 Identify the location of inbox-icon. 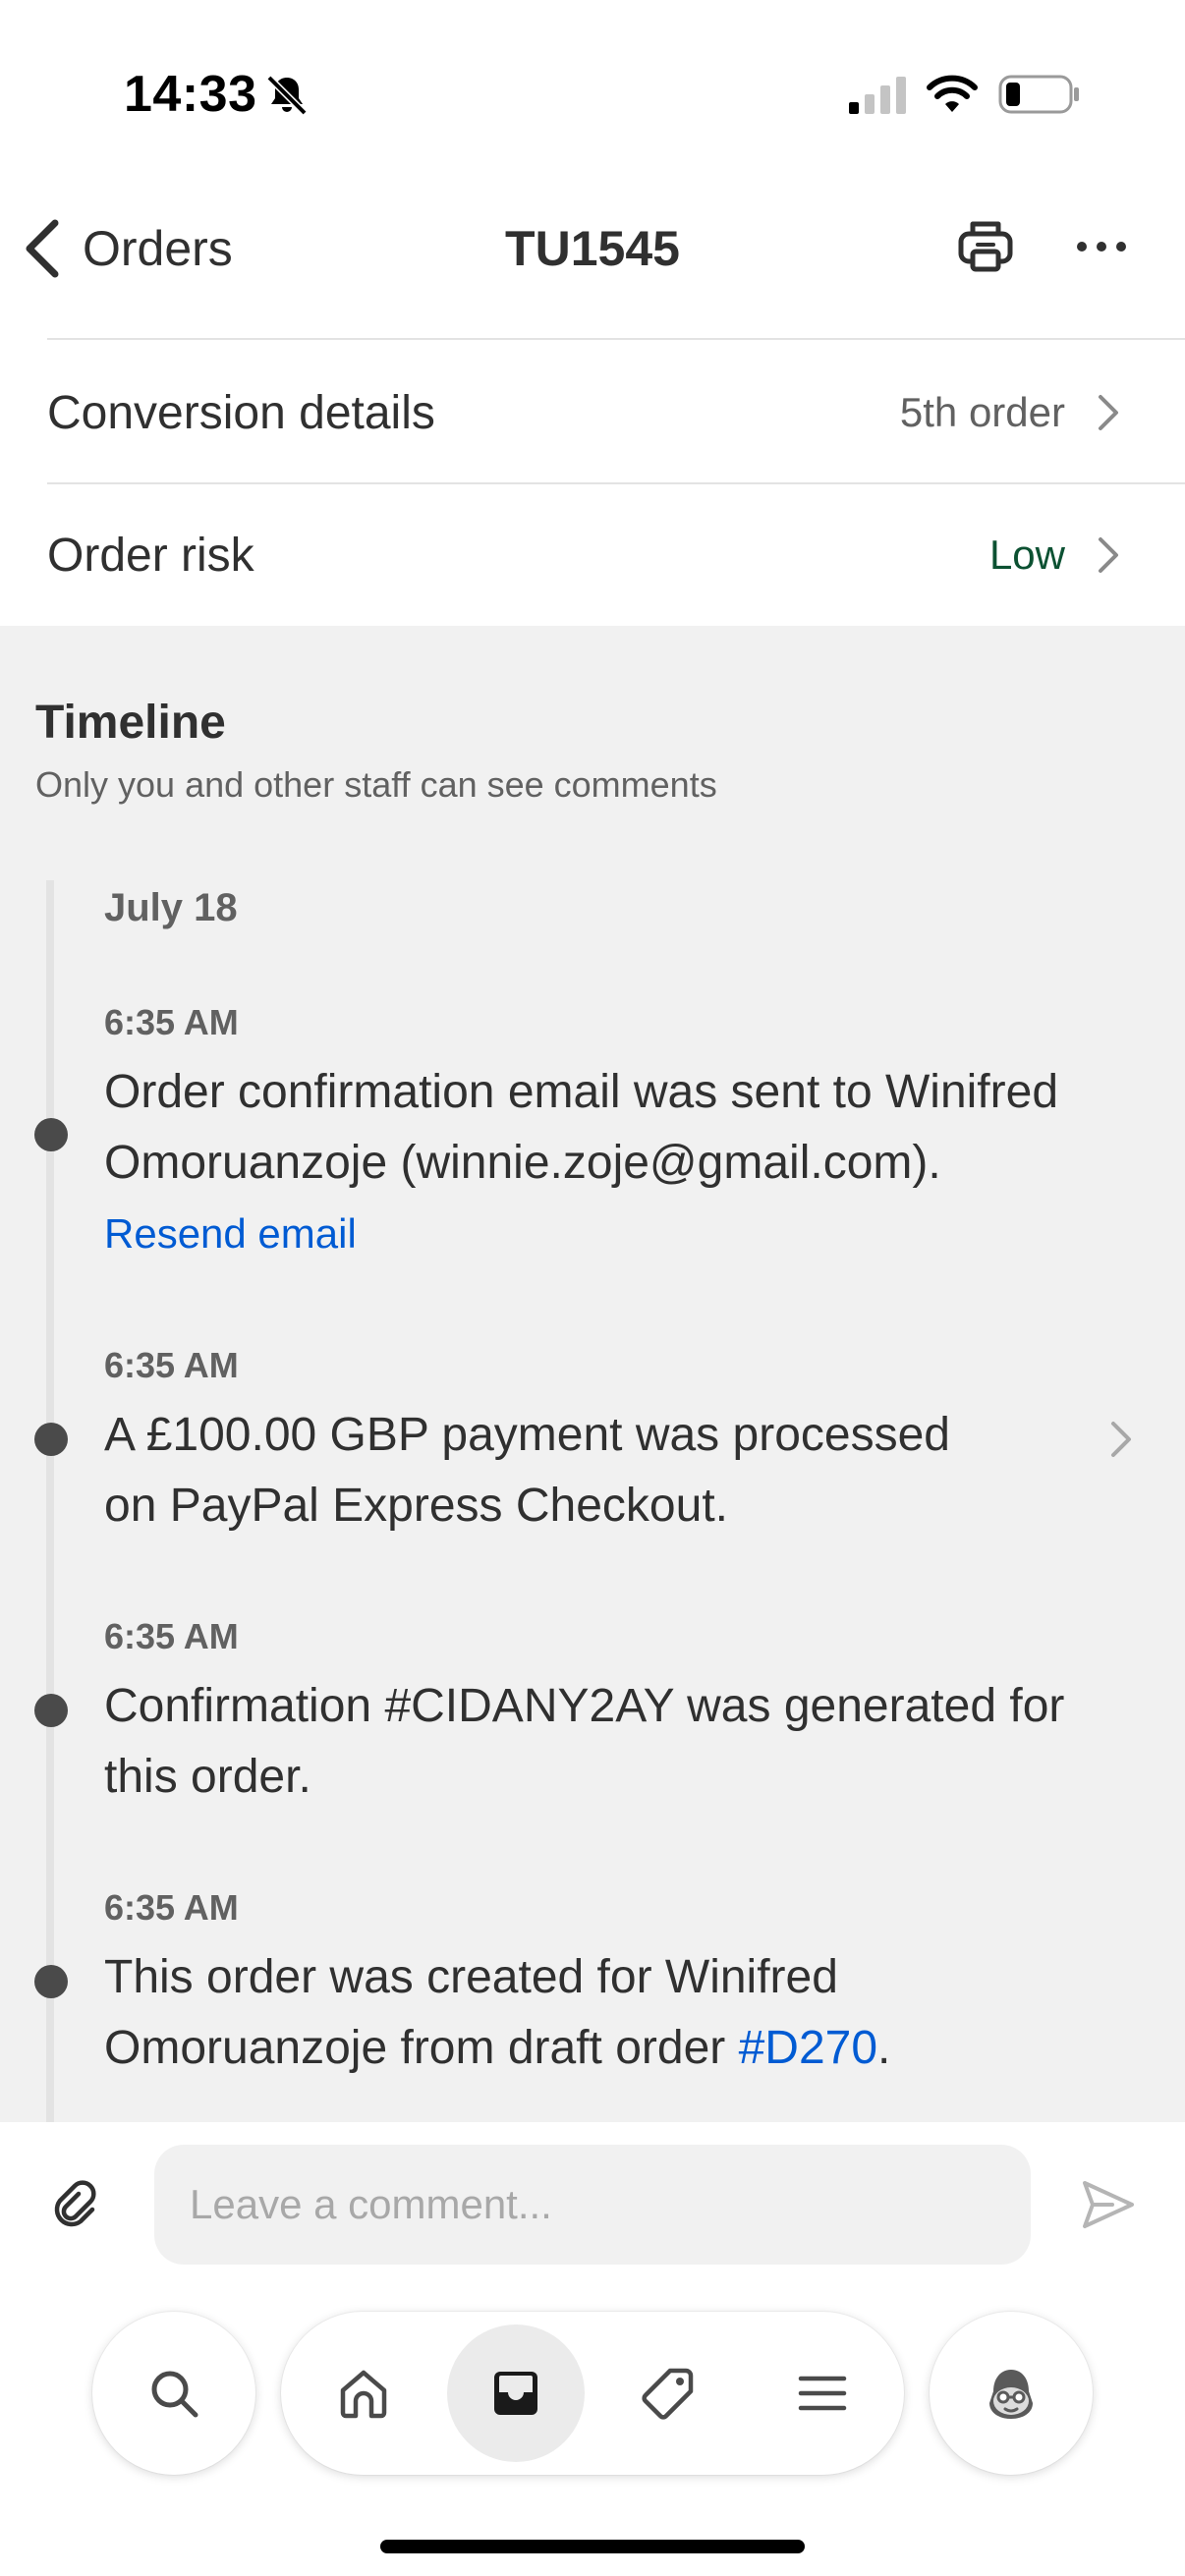
(515, 2393).